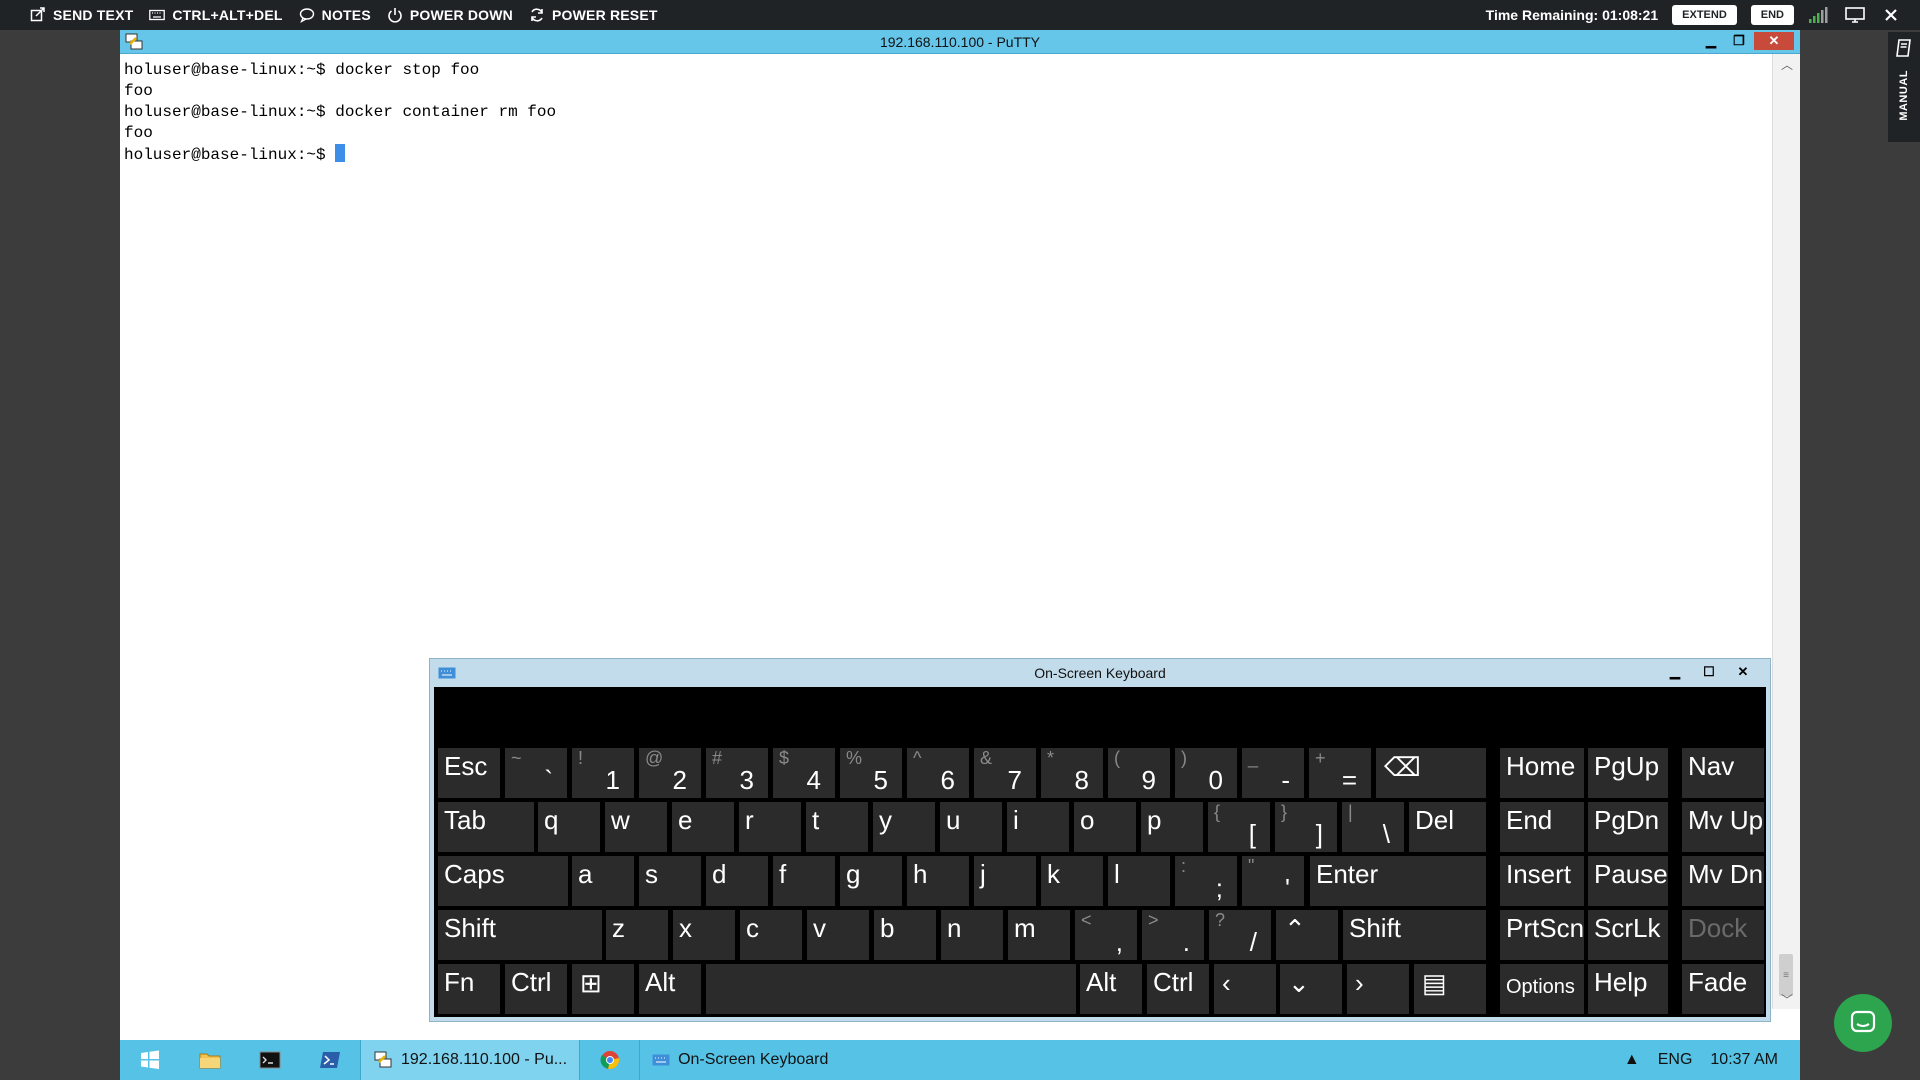 The height and width of the screenshot is (1080, 1920). Describe the element at coordinates (1675, 672) in the screenshot. I see `osk-minimize-button: ▁` at that location.